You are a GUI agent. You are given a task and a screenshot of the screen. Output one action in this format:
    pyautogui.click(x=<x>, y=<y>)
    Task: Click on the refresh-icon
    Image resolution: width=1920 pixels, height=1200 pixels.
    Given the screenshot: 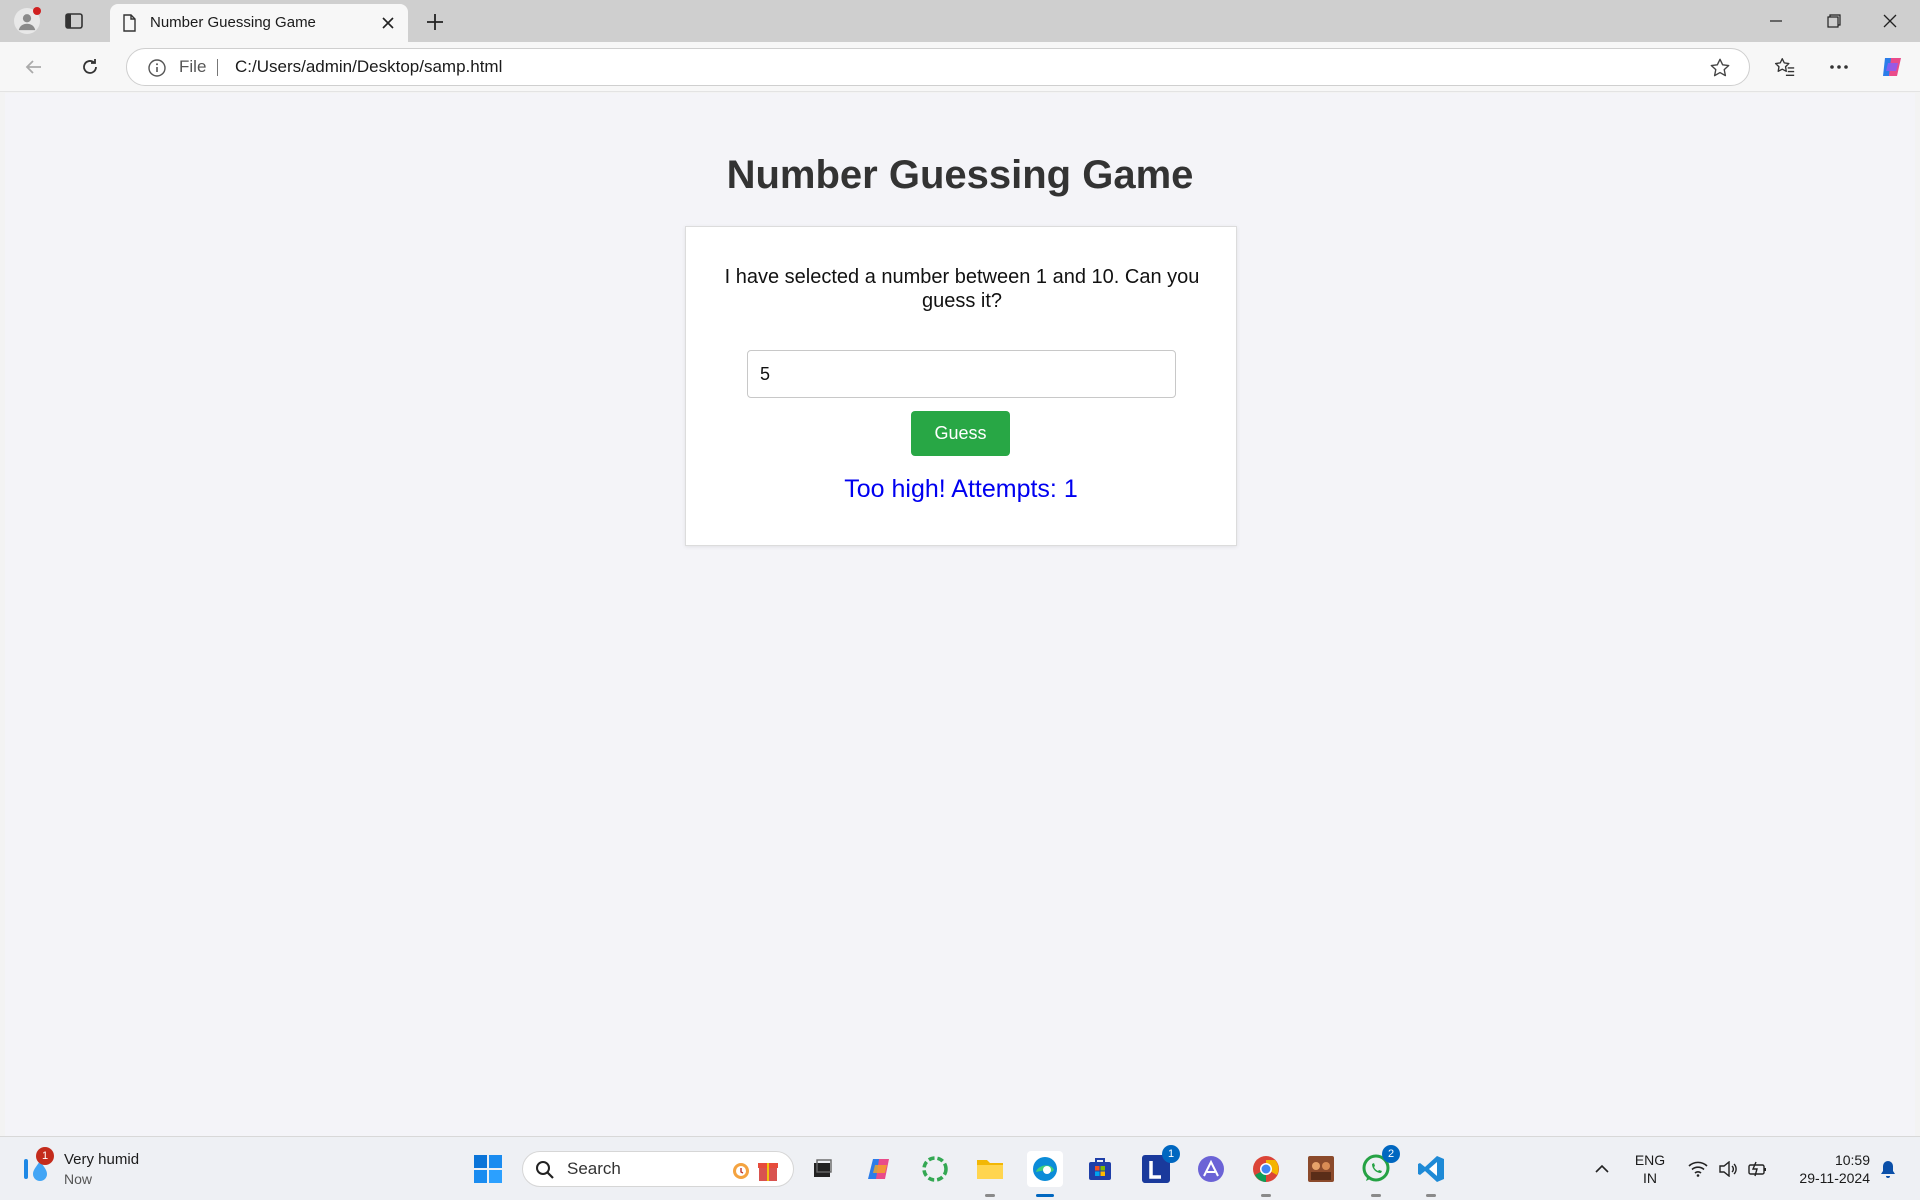 What is the action you would take?
    pyautogui.click(x=90, y=67)
    